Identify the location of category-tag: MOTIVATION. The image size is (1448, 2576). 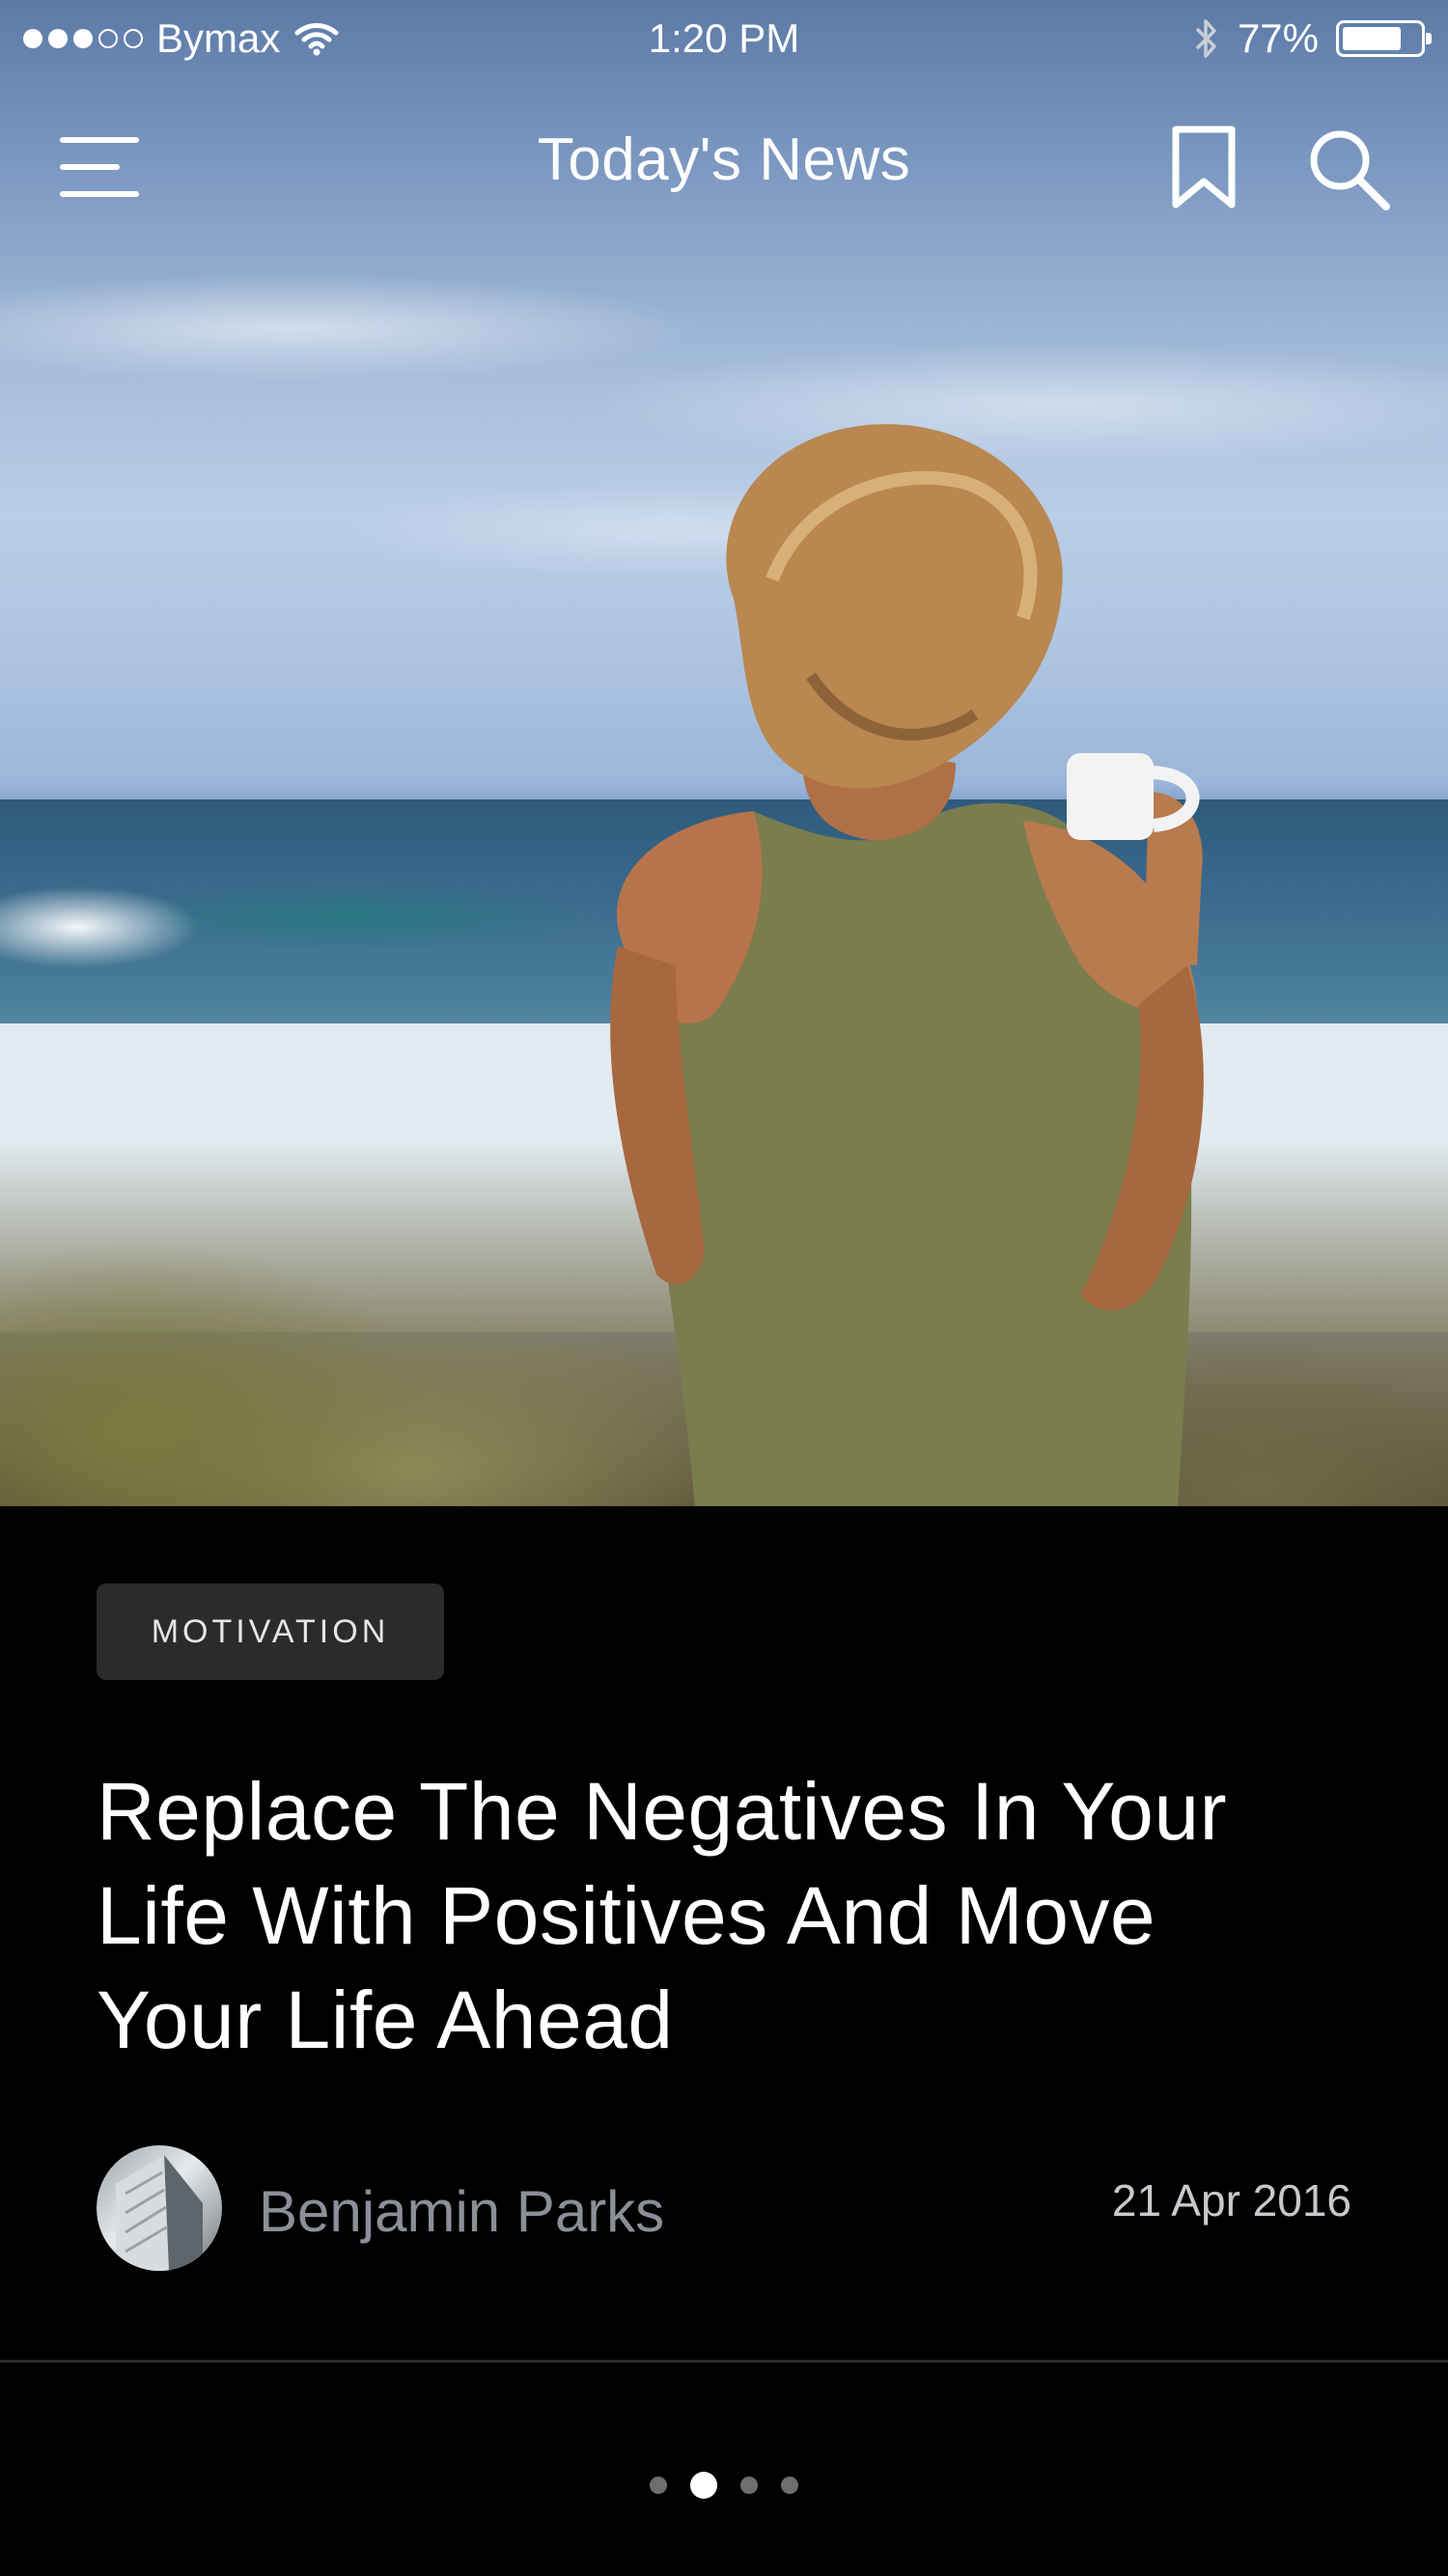
(271, 1632).